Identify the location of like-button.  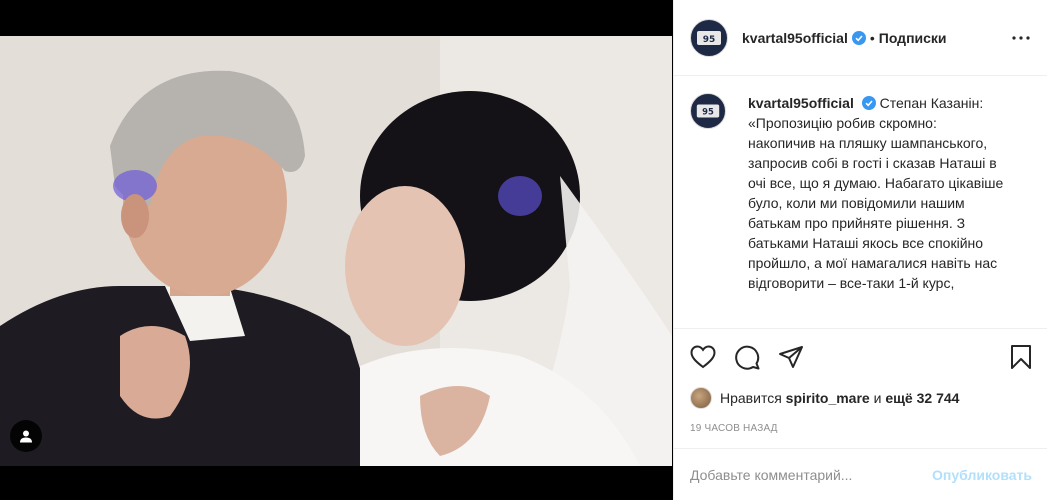
(706, 357).